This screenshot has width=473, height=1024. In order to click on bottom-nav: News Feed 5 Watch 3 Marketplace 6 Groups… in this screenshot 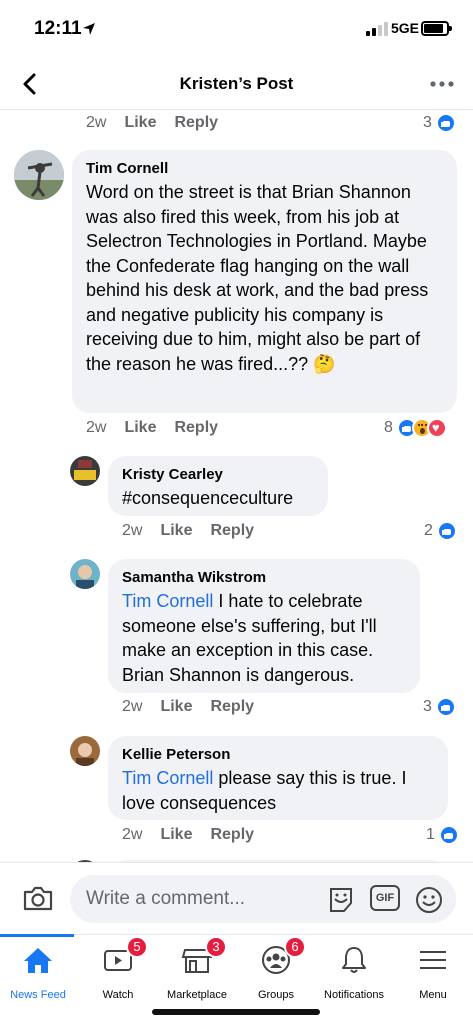, I will do `click(236, 979)`.